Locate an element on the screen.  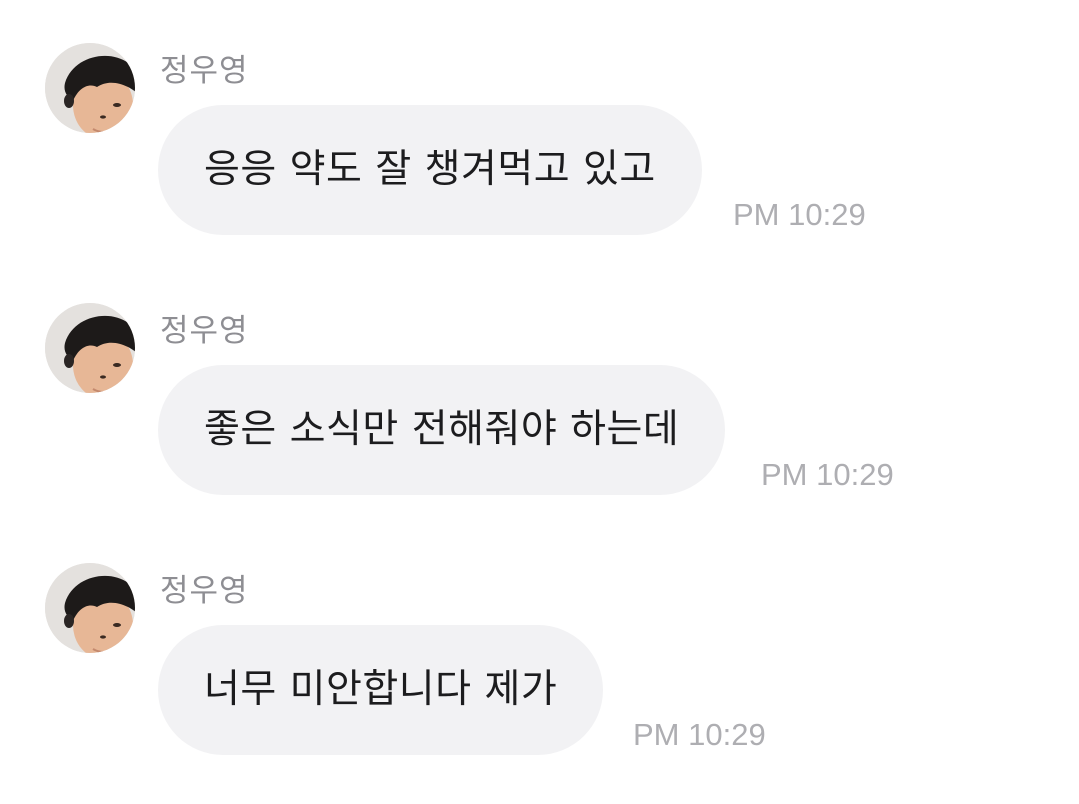
message-text: 응응 약도 잘 챙겨먹고 있고 is located at coordinates (430, 169).